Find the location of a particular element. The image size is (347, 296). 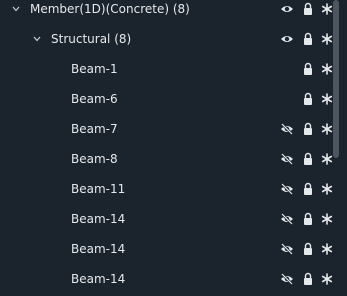

tree-item-label: Beam-7 is located at coordinates (94, 129).